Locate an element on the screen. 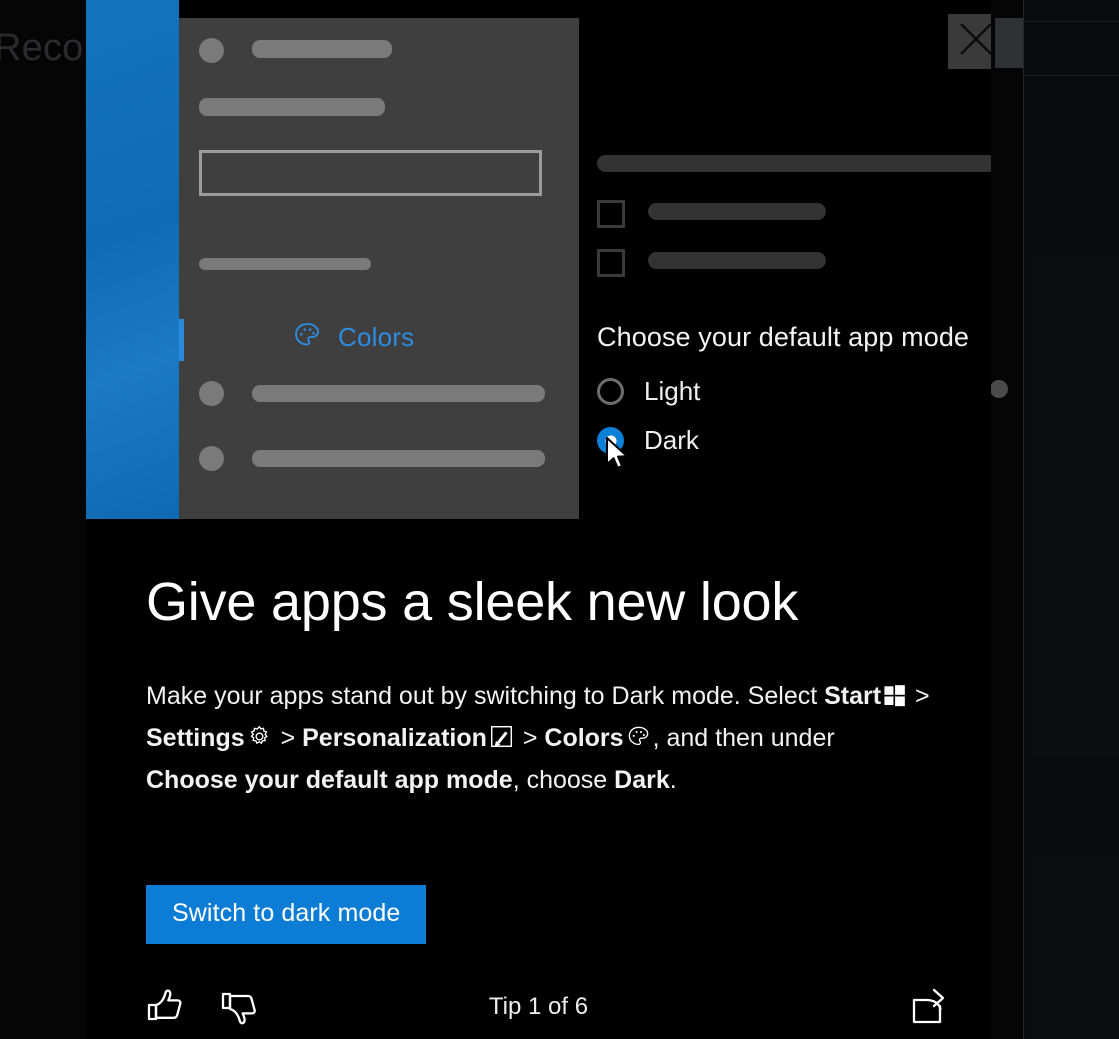 The height and width of the screenshot is (1039, 1119). gear-icon is located at coordinates (259, 741).